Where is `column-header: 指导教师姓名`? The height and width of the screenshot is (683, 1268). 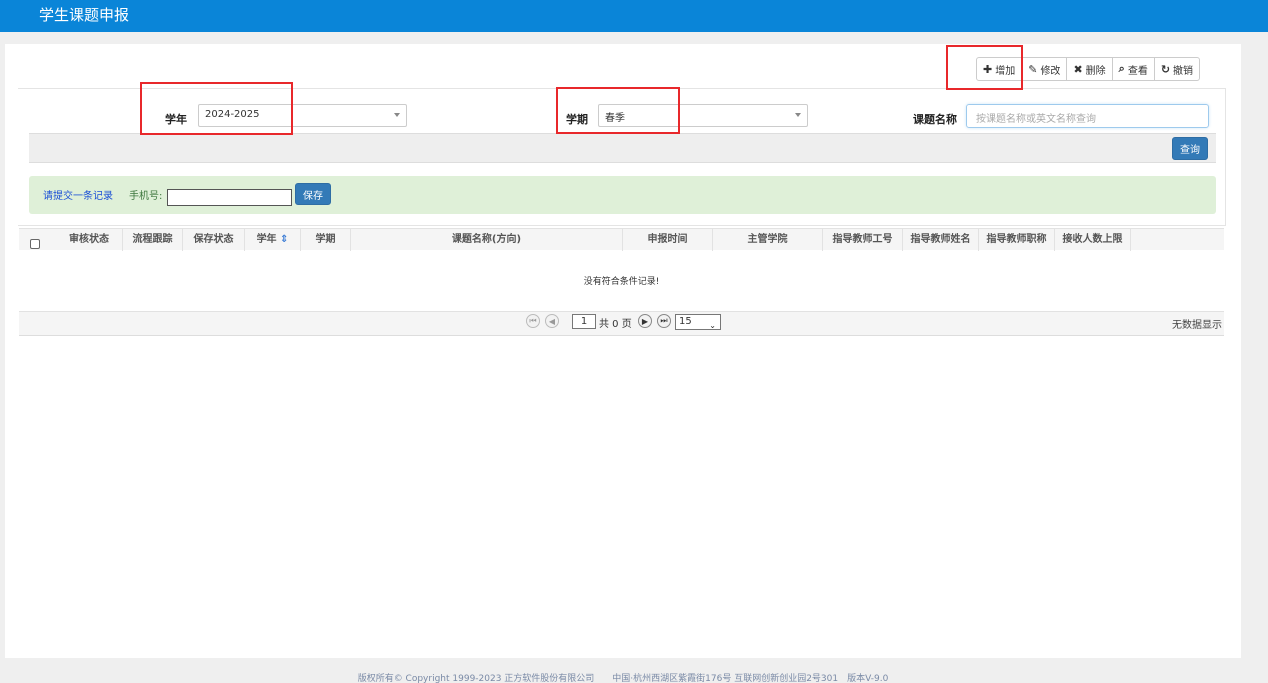
column-header: 指导教师姓名 is located at coordinates (941, 240).